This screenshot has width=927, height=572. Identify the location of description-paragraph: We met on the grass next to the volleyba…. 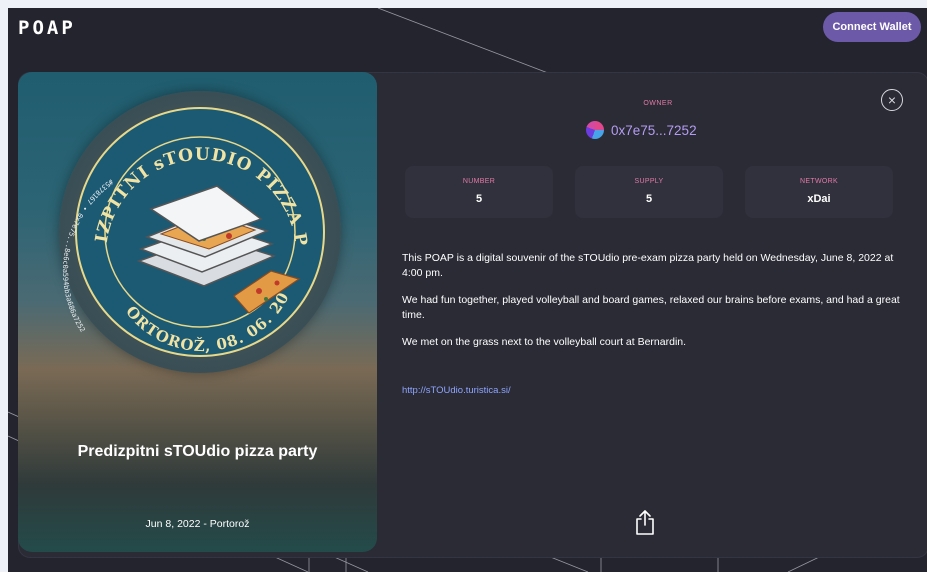
(544, 342).